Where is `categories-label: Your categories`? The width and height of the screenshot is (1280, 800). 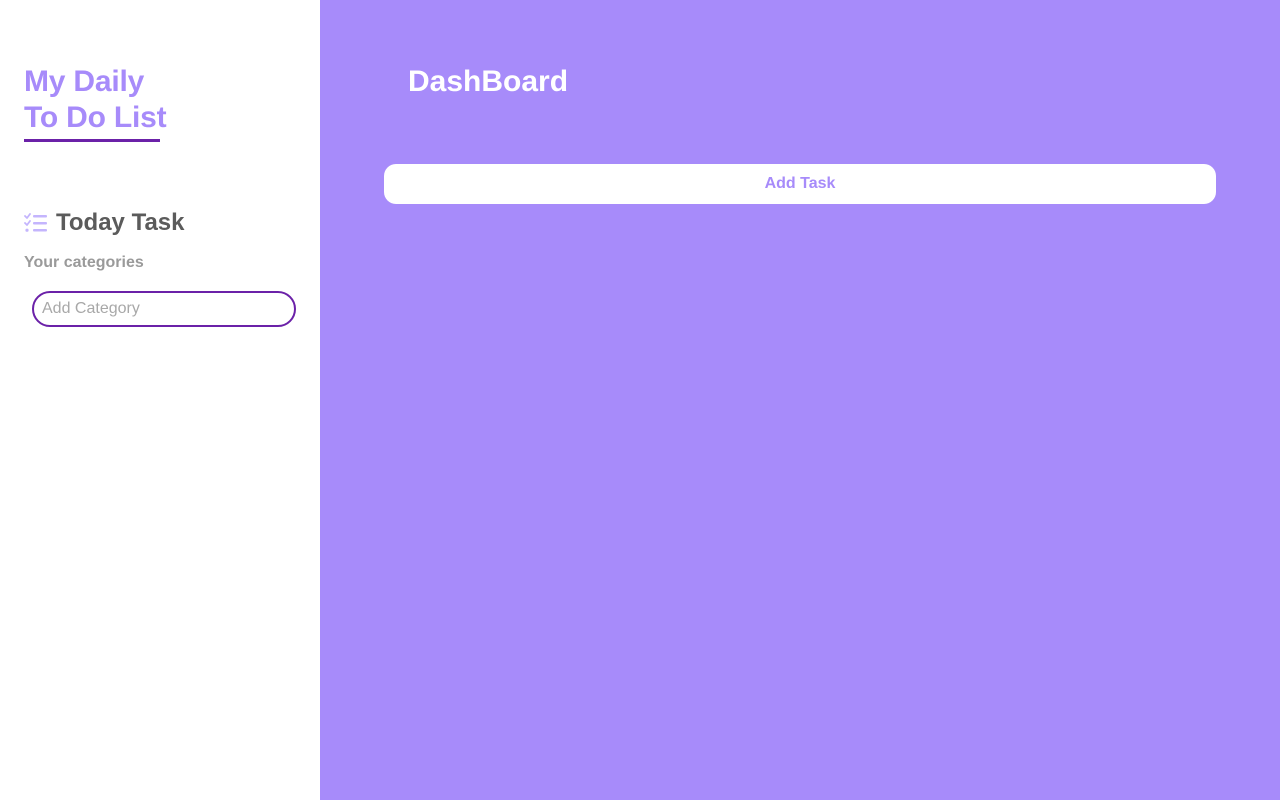
categories-label: Your categories is located at coordinates (84, 262).